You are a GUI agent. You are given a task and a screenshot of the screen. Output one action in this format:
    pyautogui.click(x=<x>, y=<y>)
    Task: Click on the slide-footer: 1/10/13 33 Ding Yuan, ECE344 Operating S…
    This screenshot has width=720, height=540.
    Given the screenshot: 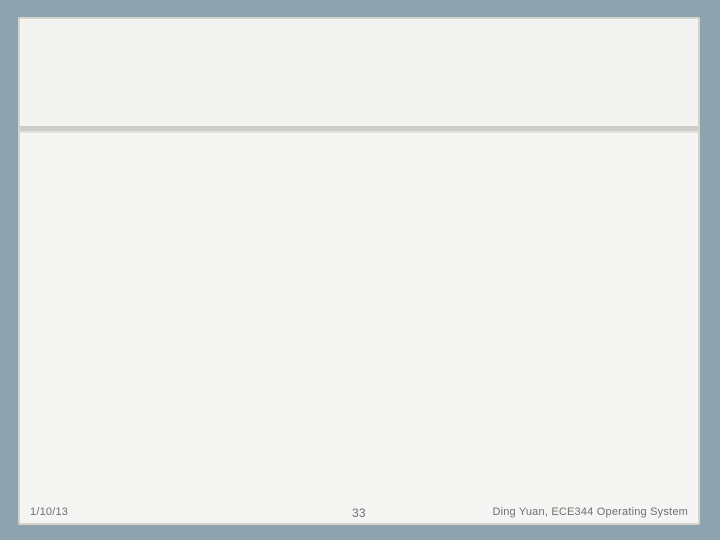 What is the action you would take?
    pyautogui.click(x=359, y=513)
    